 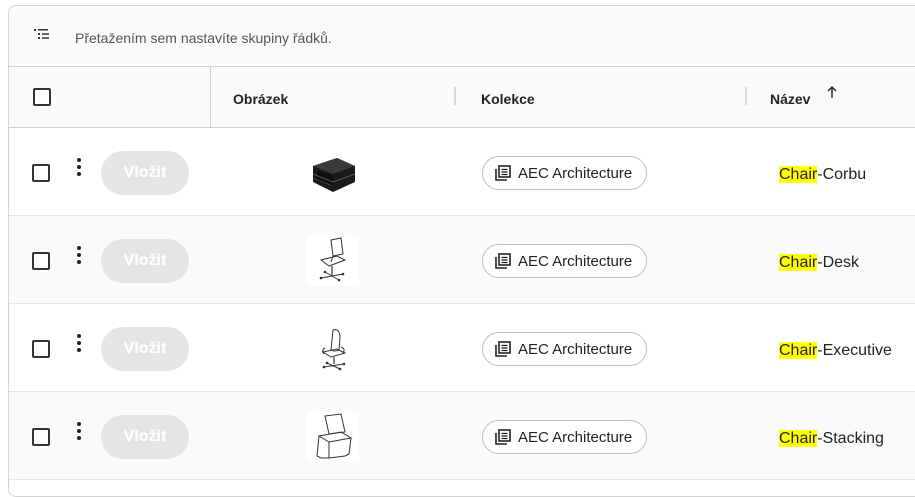 I want to click on row-group-panel: Přetažením sem nastavíte skupiny řádků., so click(x=462, y=36).